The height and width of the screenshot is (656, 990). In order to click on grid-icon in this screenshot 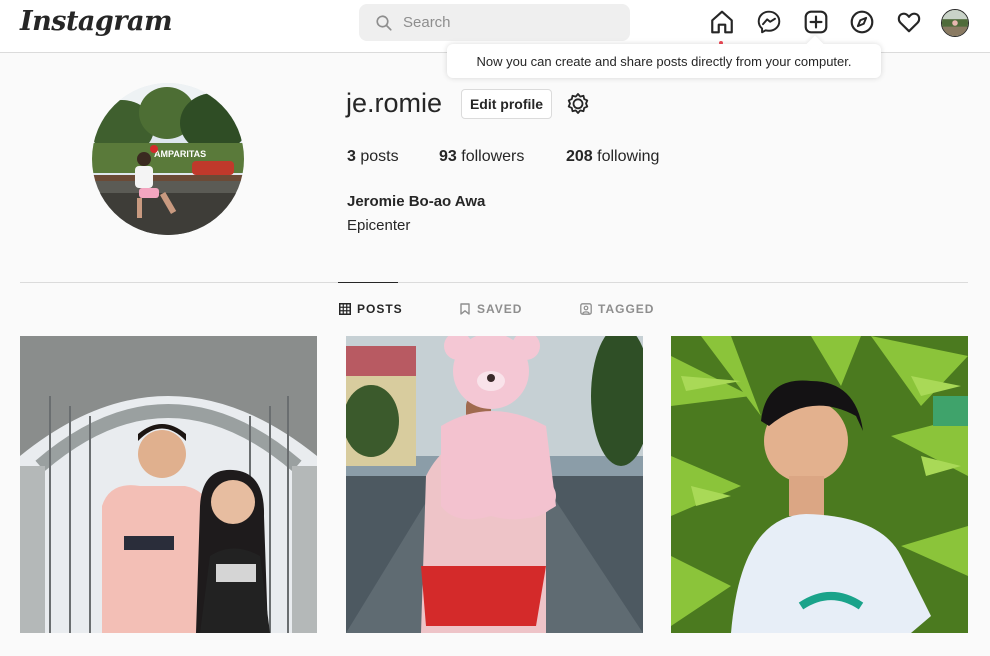, I will do `click(345, 309)`.